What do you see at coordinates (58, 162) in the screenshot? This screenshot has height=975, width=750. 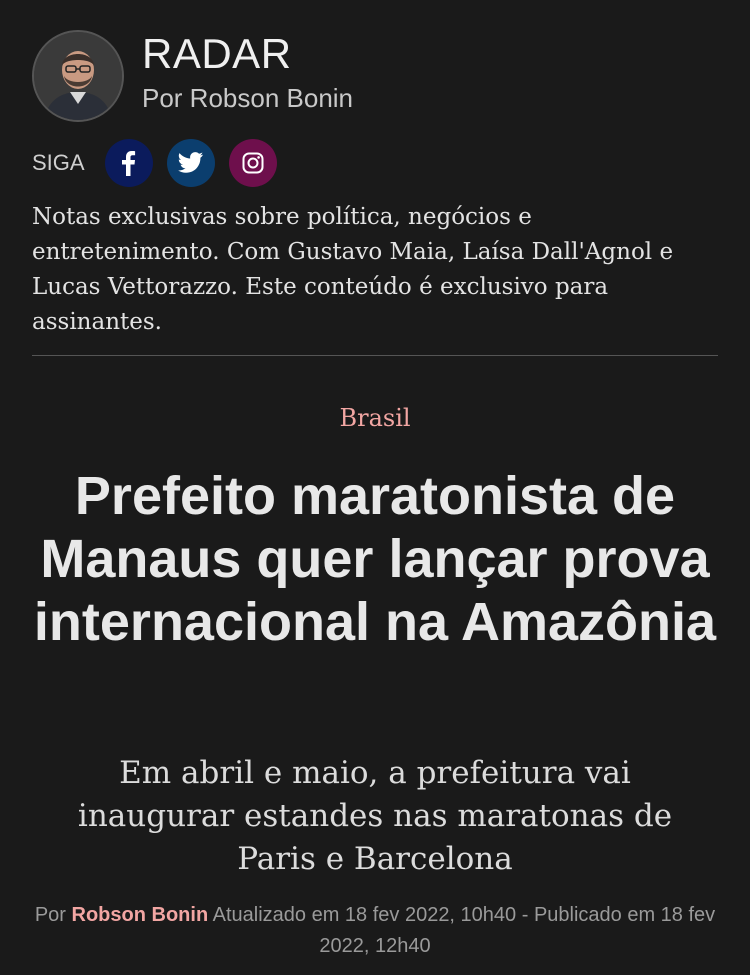 I see `follow-label: SIGA` at bounding box center [58, 162].